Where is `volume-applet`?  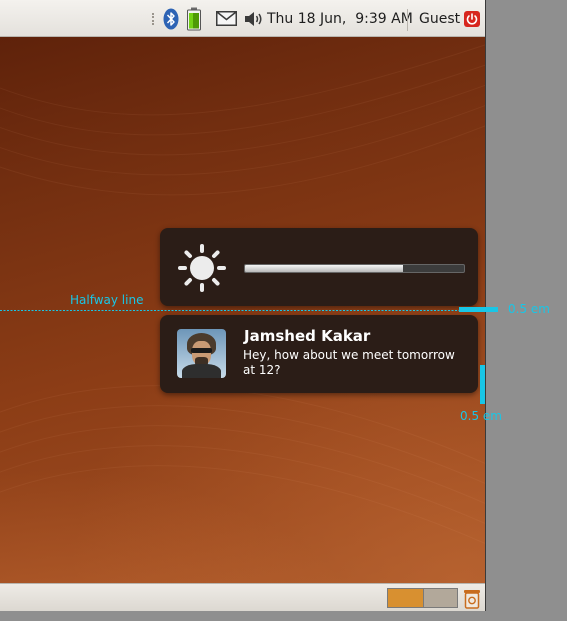 volume-applet is located at coordinates (253, 18).